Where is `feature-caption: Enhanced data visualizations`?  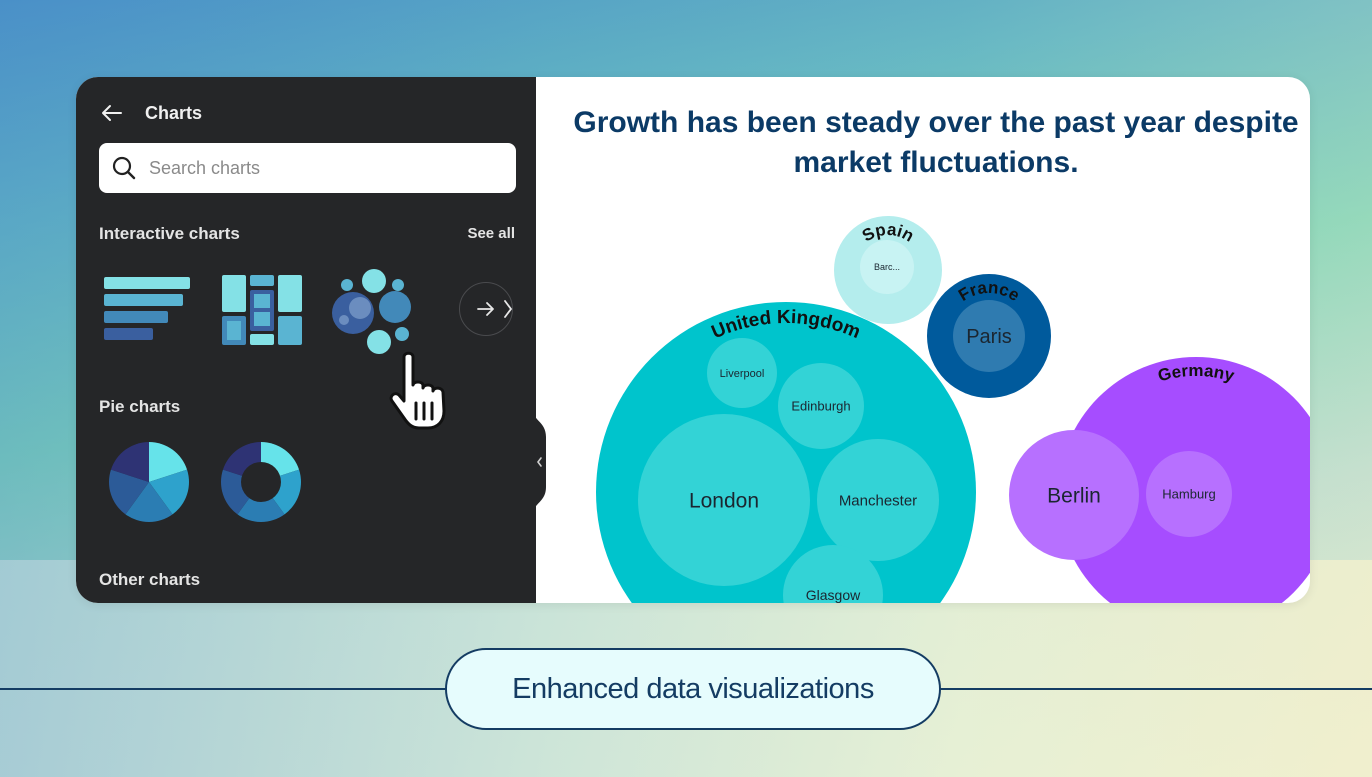
feature-caption: Enhanced data visualizations is located at coordinates (693, 689).